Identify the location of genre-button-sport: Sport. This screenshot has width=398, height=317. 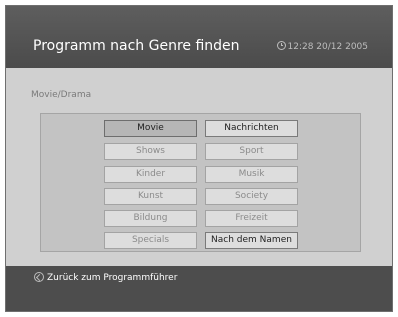
(251, 151).